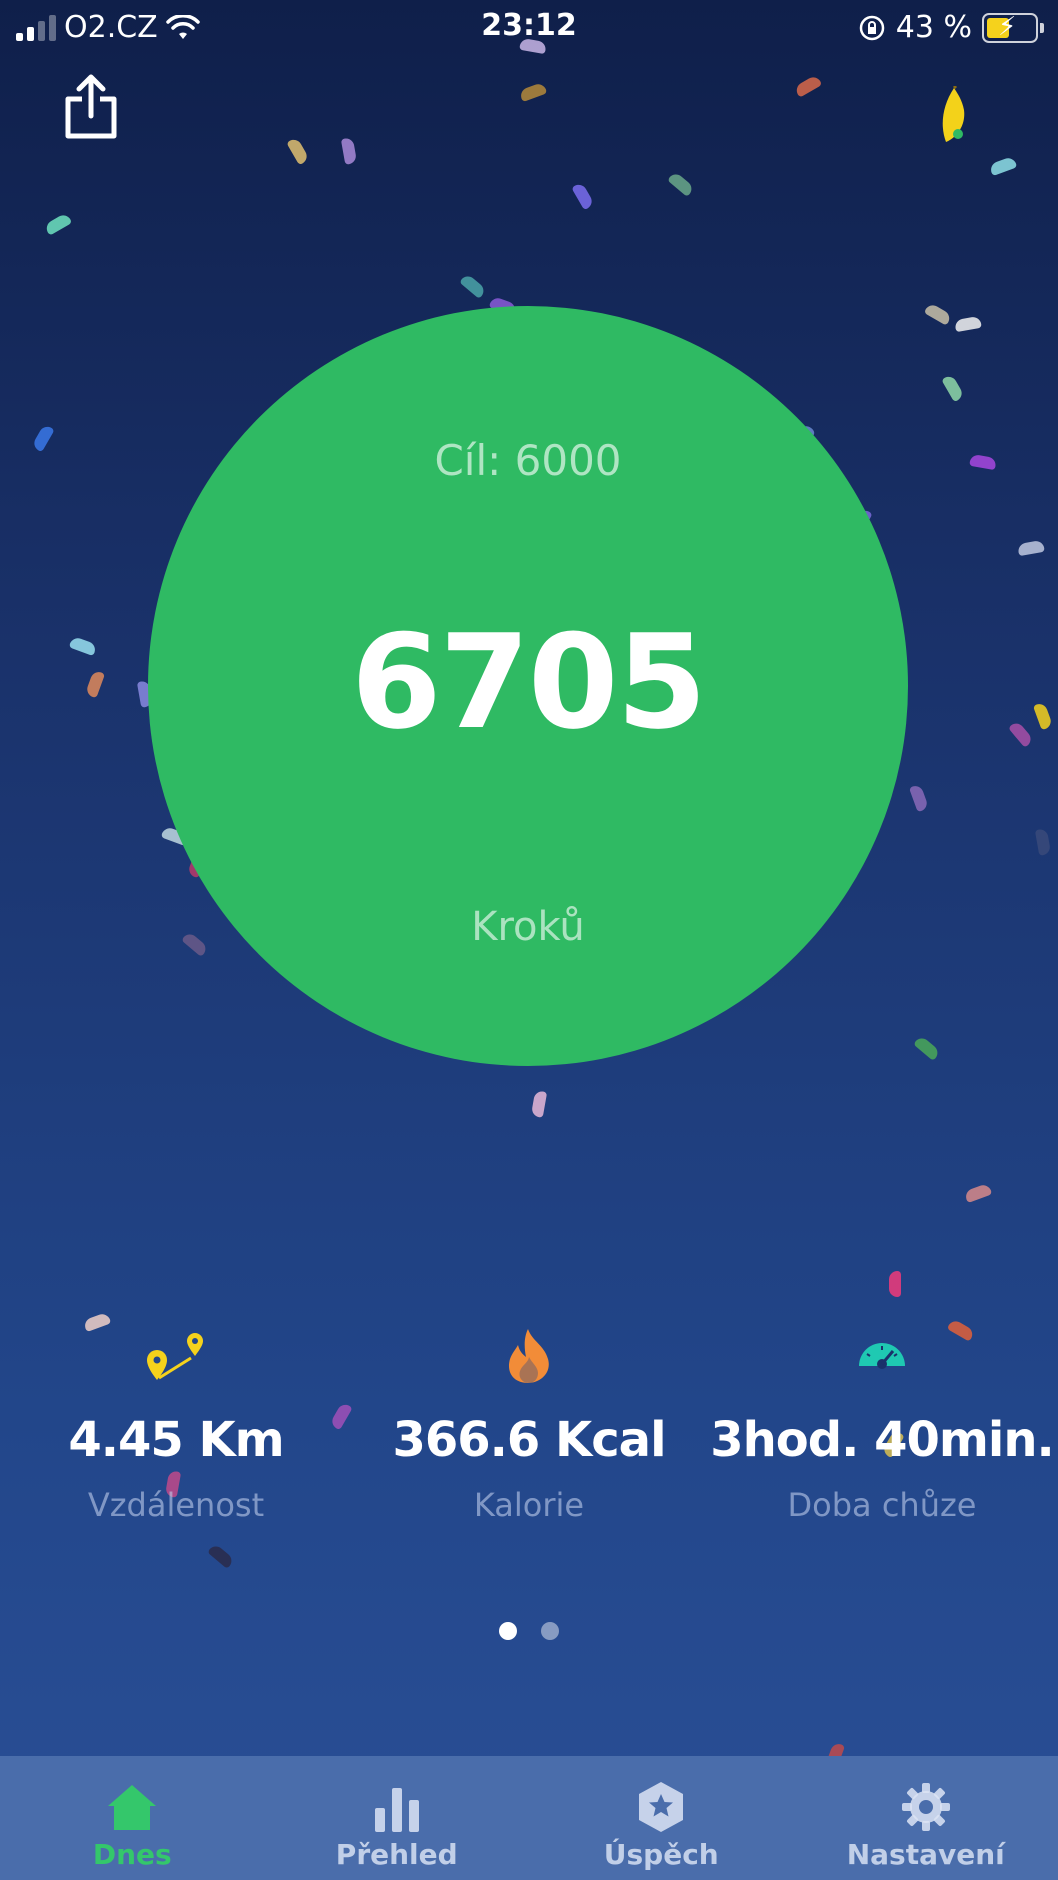  What do you see at coordinates (952, 115) in the screenshot?
I see `banana-icon` at bounding box center [952, 115].